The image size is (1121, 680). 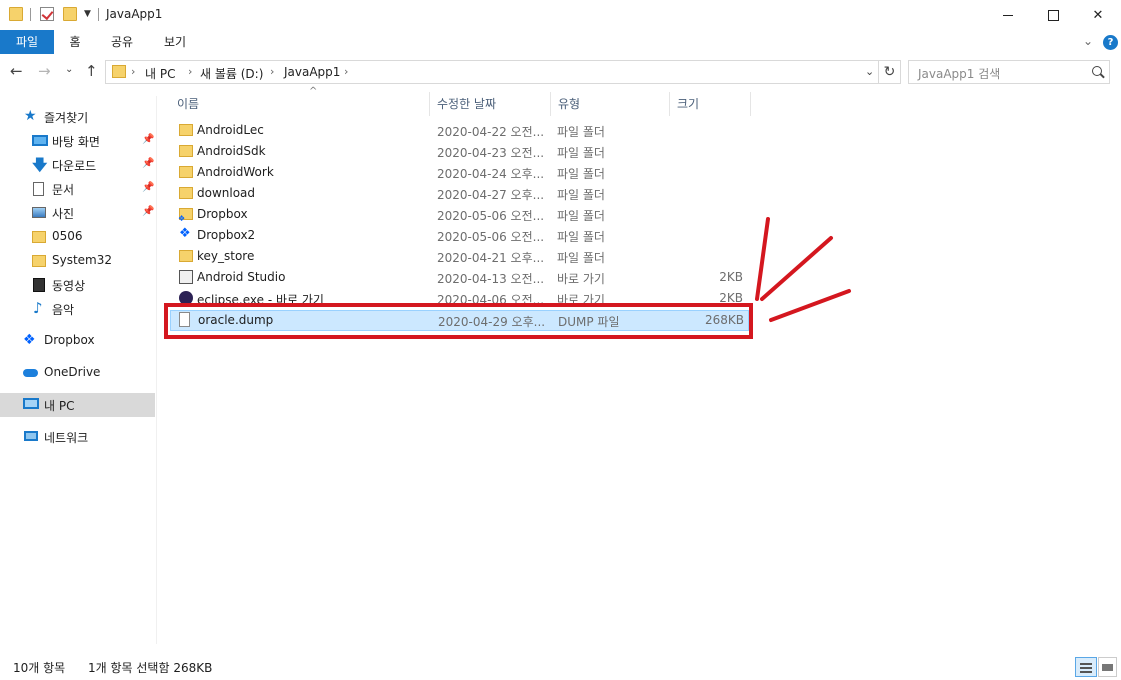 What do you see at coordinates (1098, 15) in the screenshot?
I see `close-button: ✕` at bounding box center [1098, 15].